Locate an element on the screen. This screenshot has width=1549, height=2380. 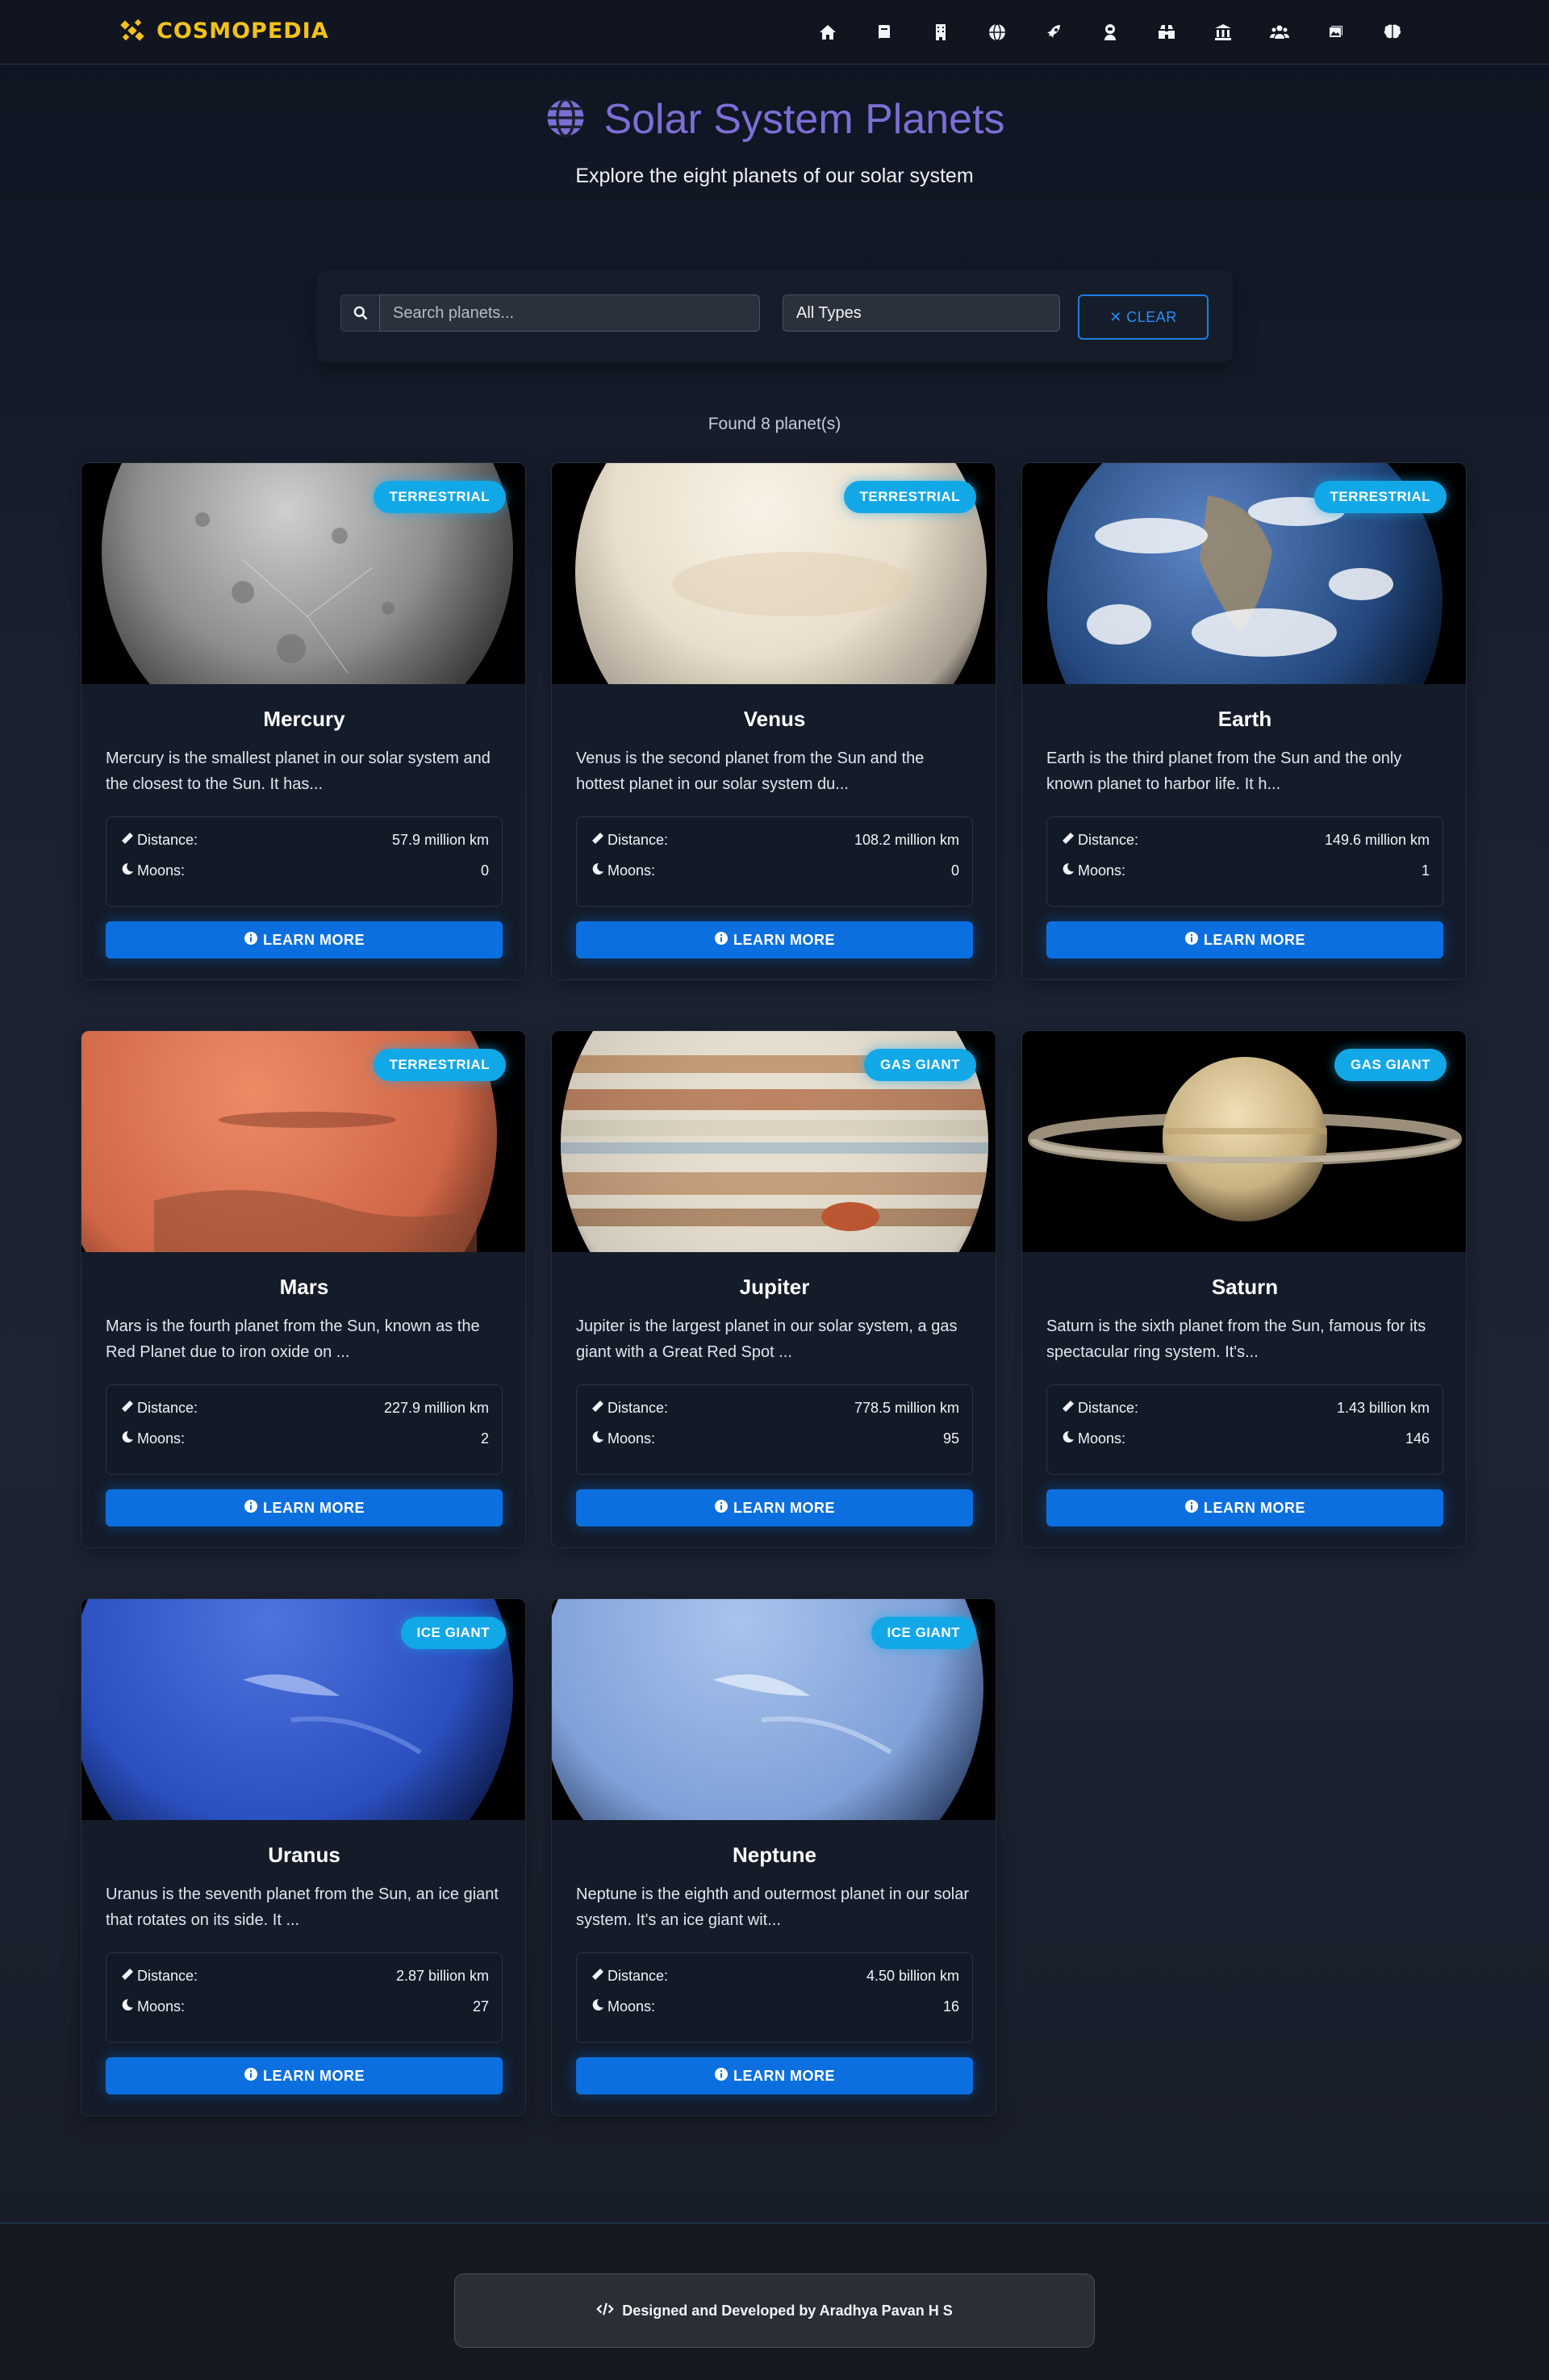
astronaut-icon is located at coordinates (1110, 32).